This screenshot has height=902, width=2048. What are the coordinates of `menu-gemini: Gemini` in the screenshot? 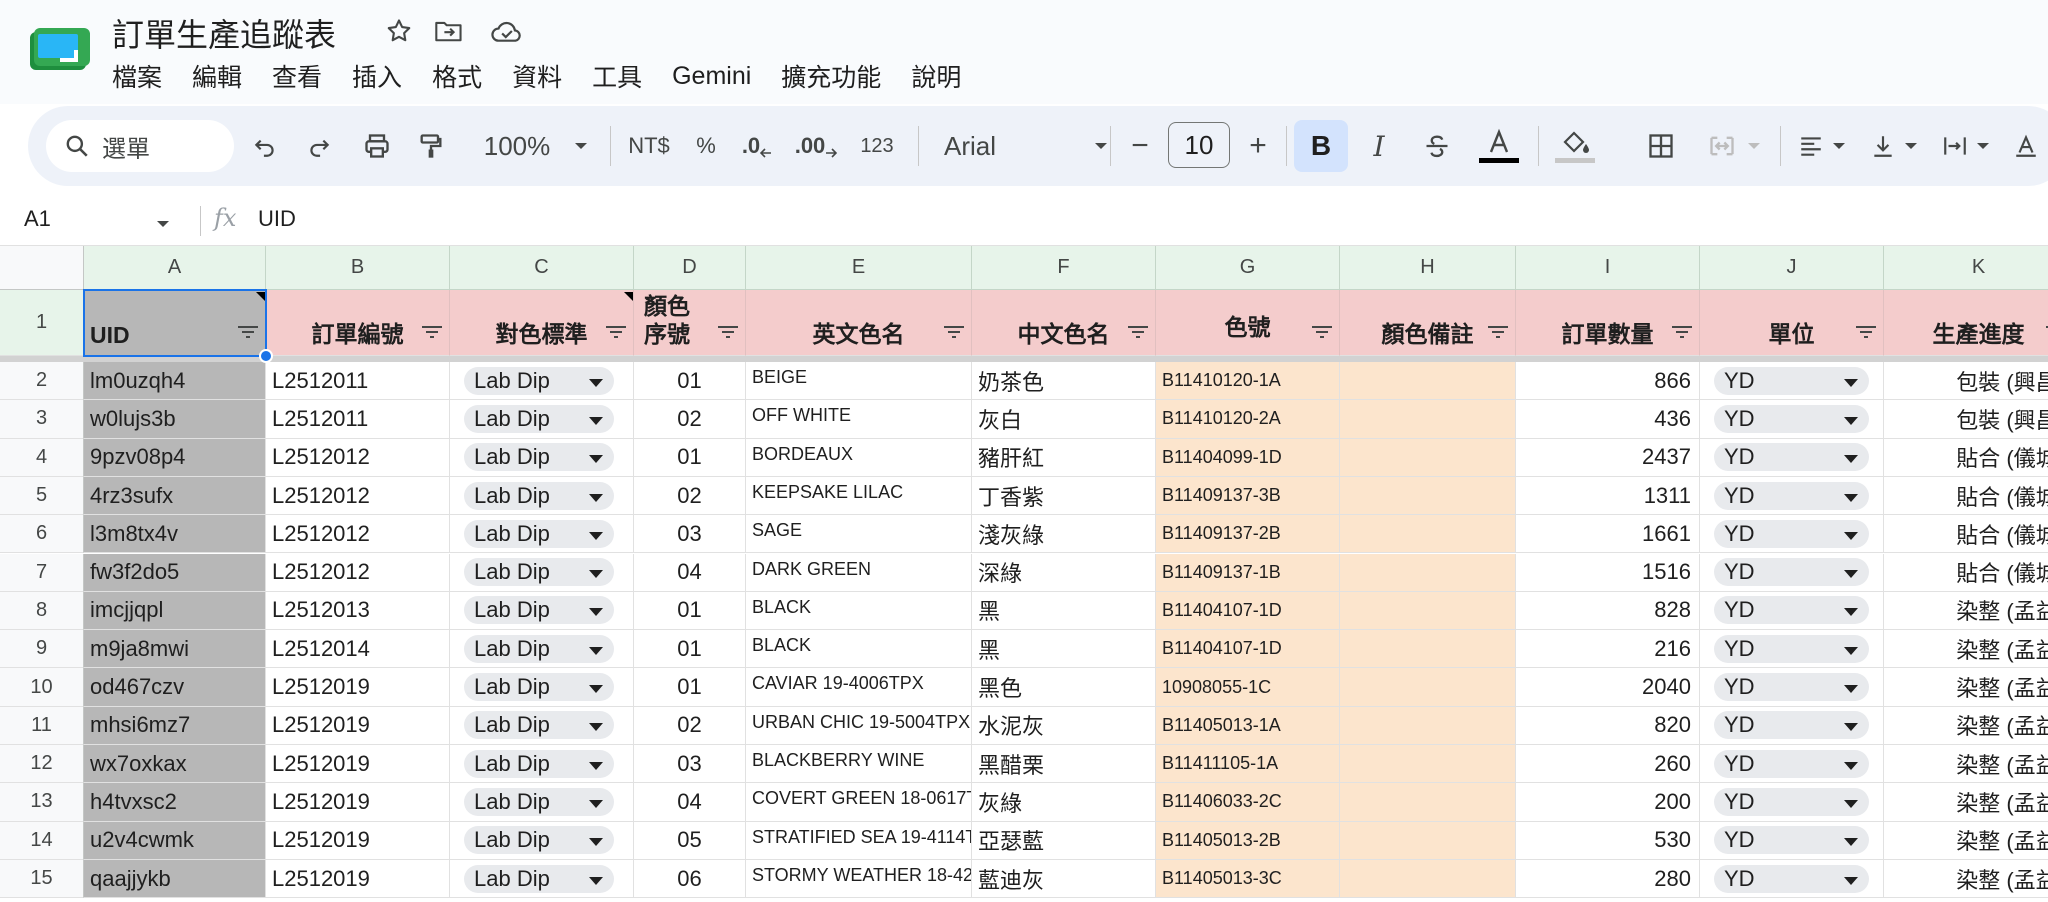 It's located at (711, 76).